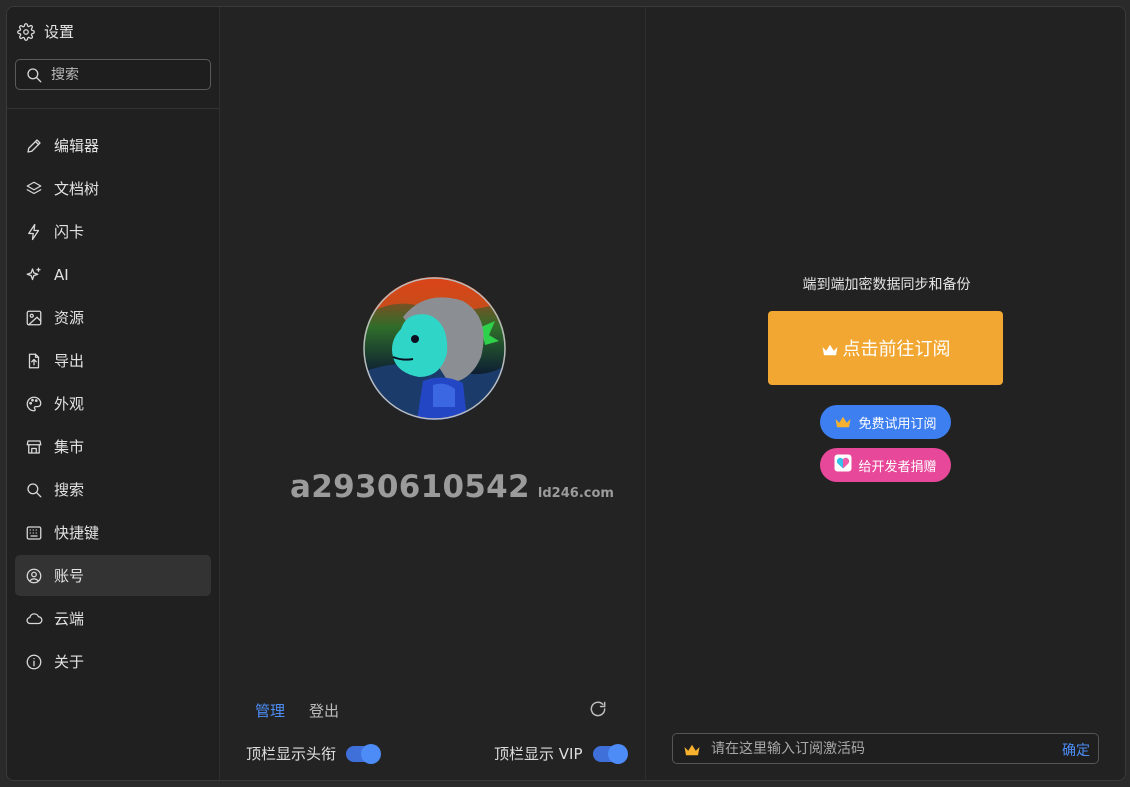 This screenshot has height=787, width=1130. Describe the element at coordinates (34, 619) in the screenshot. I see `cloud-icon` at that location.